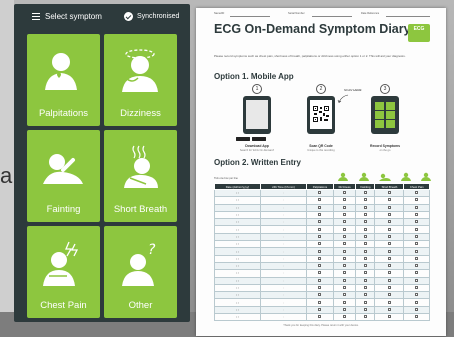  Describe the element at coordinates (36, 16) in the screenshot. I see `hamburger-menu-icon` at that location.